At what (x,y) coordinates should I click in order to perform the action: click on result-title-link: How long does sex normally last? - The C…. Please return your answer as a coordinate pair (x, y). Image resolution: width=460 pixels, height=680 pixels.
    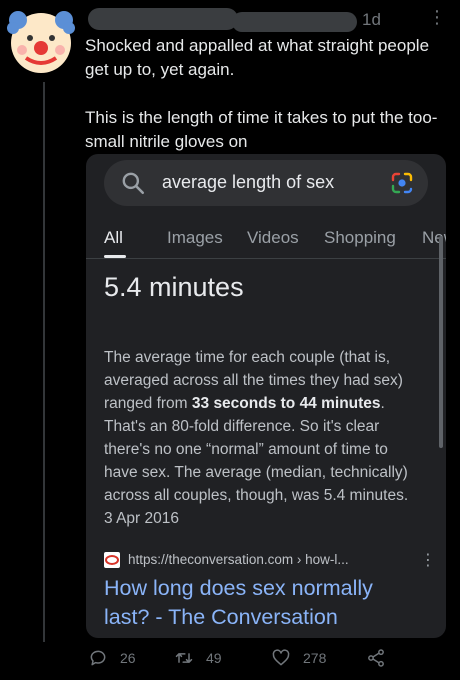
    Looking at the image, I should click on (264, 603).